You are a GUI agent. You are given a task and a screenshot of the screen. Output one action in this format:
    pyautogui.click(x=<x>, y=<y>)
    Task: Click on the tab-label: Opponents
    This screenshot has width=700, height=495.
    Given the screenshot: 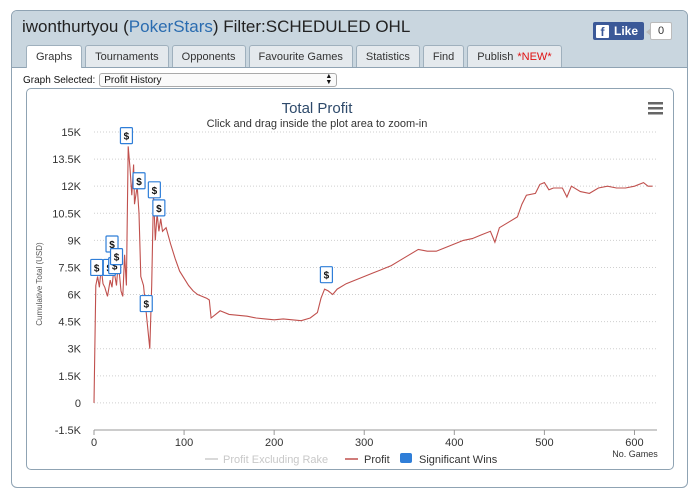 What is the action you would take?
    pyautogui.click(x=208, y=56)
    